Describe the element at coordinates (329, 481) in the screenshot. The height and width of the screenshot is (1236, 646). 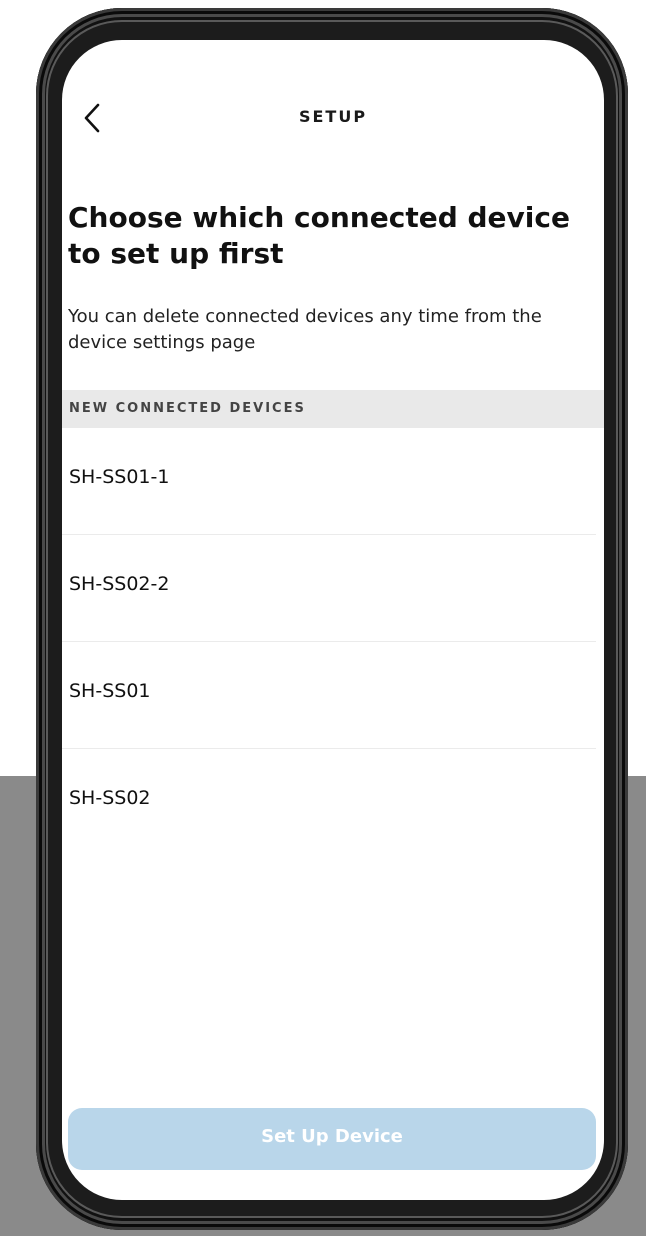
I see `device-item-sh-ss01-1: SH-SS01-1` at that location.